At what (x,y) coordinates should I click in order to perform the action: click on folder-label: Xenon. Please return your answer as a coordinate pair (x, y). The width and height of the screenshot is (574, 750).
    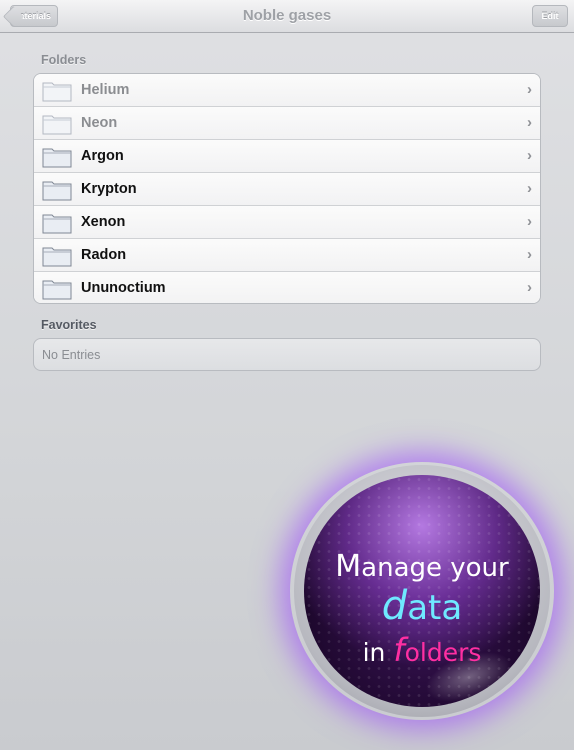
    Looking at the image, I should click on (103, 222).